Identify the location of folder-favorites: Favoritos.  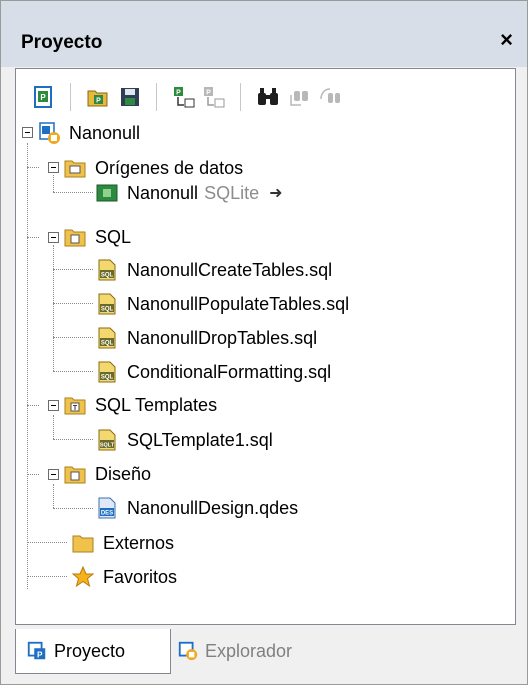
(124, 577).